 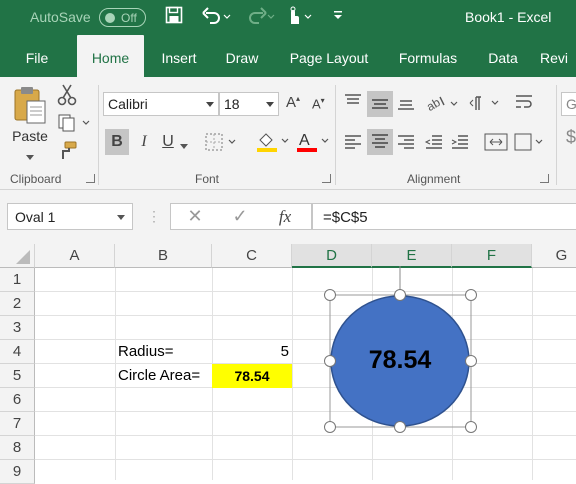 I want to click on fill-color-icon, so click(x=273, y=143).